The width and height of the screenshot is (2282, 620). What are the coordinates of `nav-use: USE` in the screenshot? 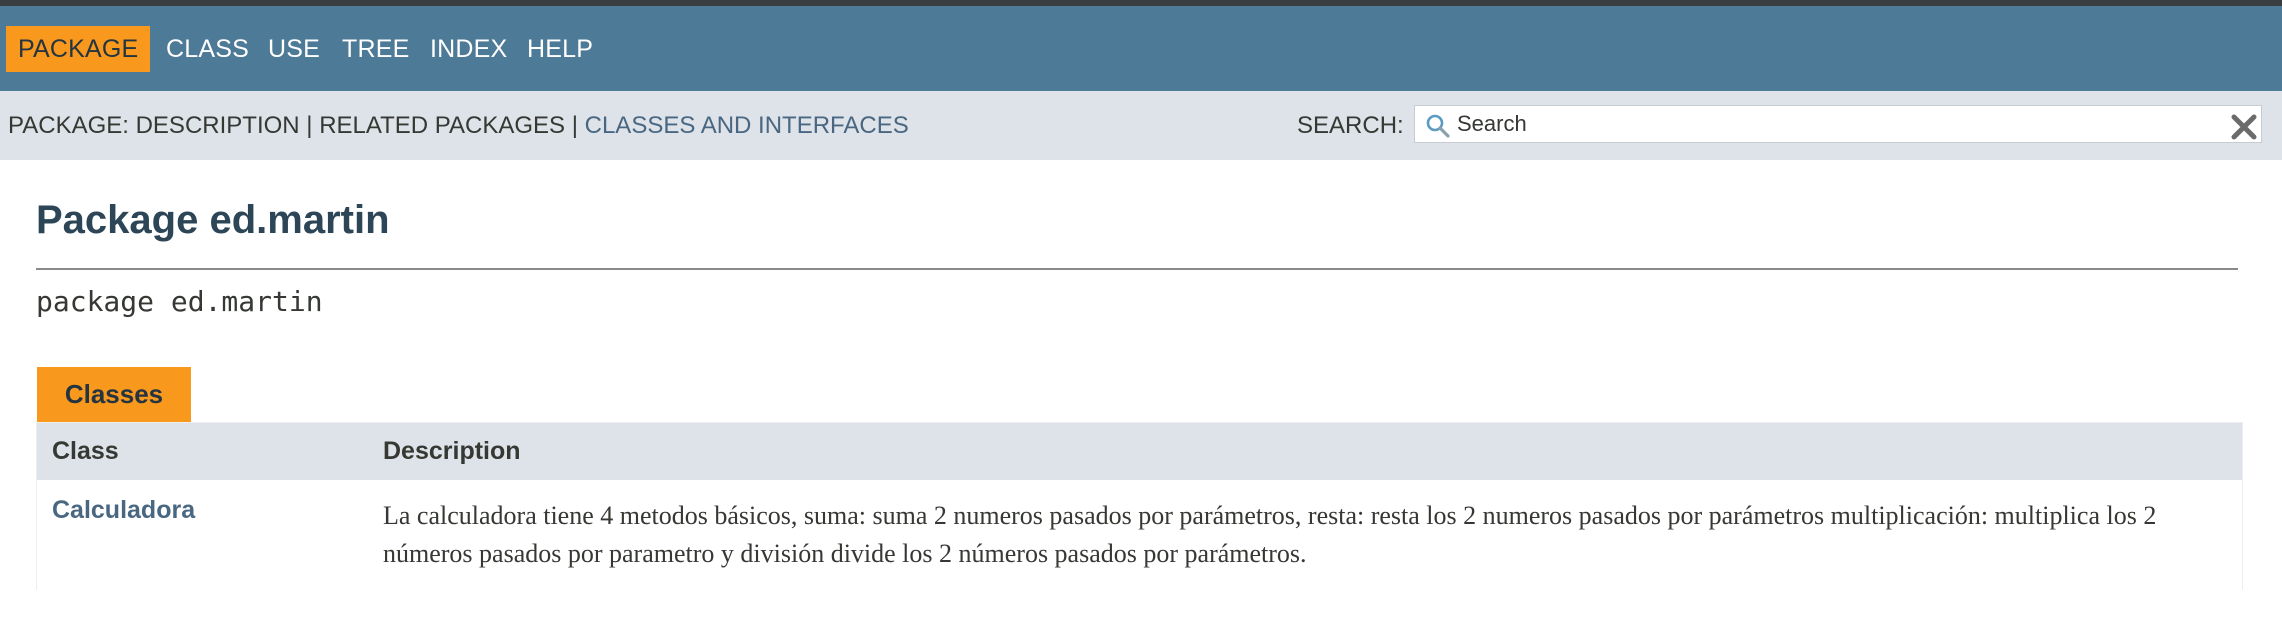 It's located at (294, 49).